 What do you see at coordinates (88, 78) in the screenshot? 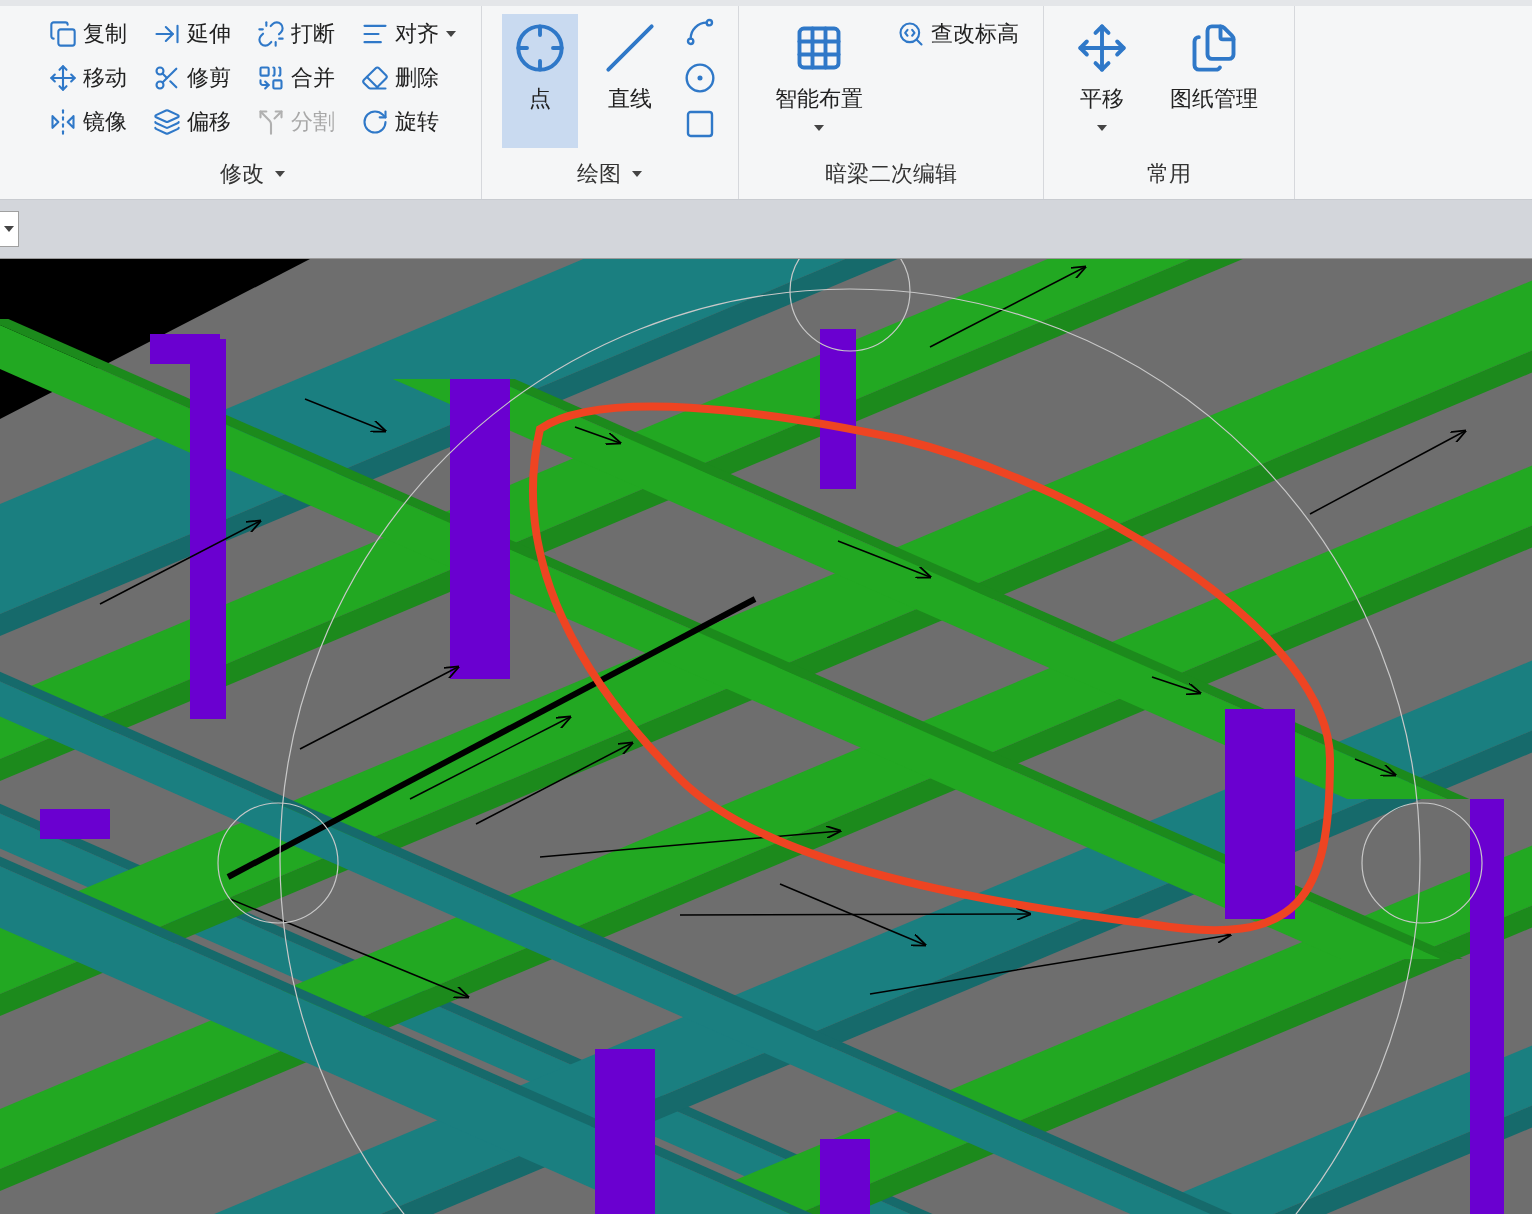
I see `tool-button: 移动` at bounding box center [88, 78].